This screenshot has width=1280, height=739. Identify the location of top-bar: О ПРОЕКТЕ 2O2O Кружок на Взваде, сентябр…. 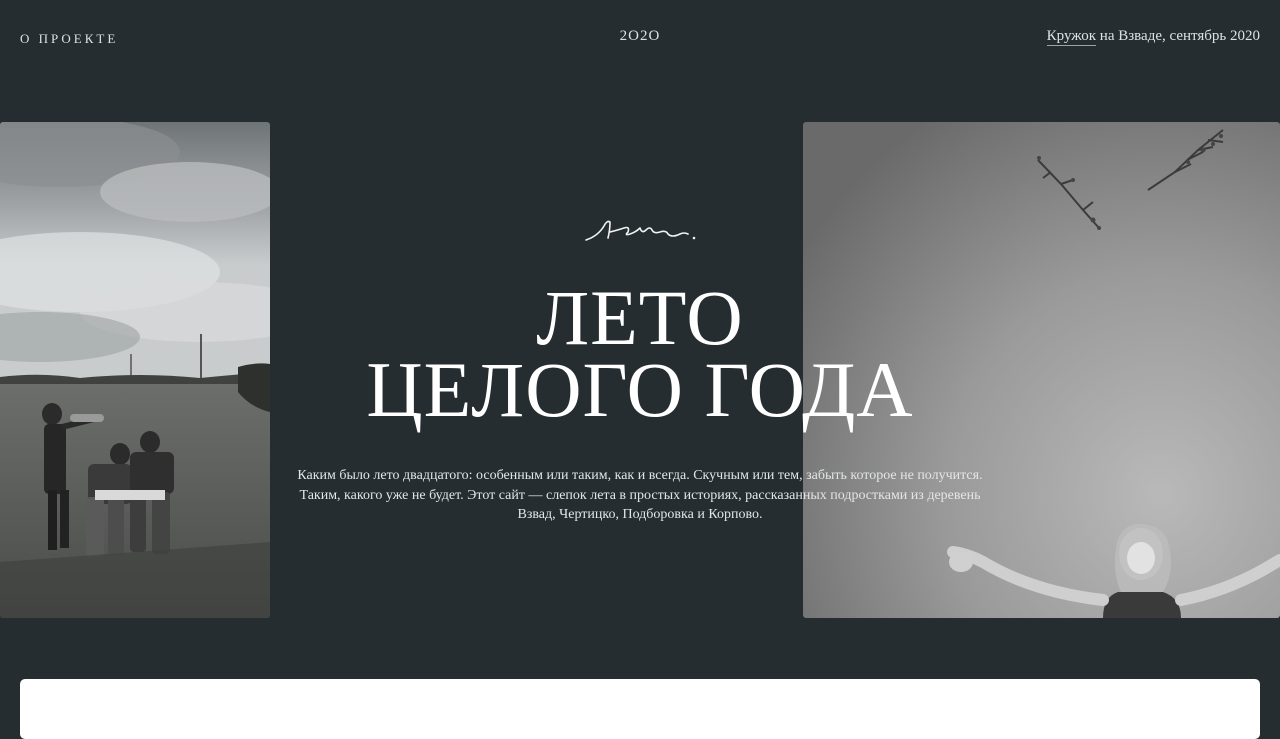
(640, 37).